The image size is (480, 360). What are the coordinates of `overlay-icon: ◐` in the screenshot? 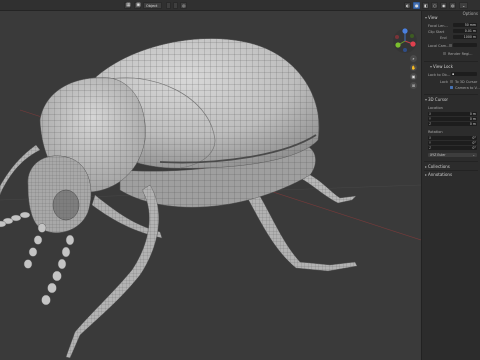 It's located at (408, 5).